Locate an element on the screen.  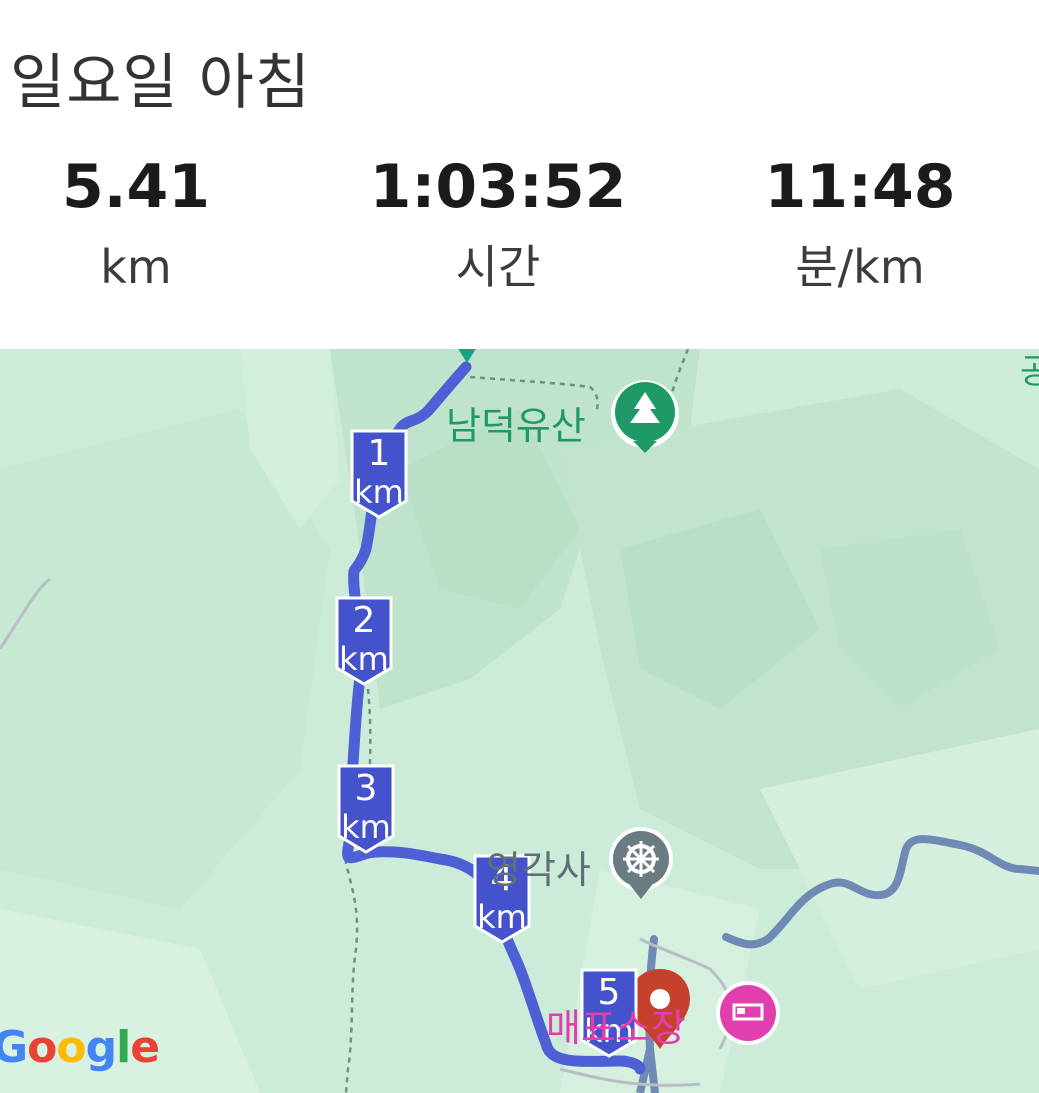
km-marker-3: 3 km is located at coordinates (366, 808).